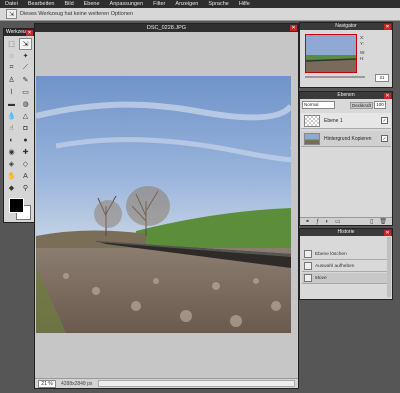 This screenshot has width=400, height=393. What do you see at coordinates (338, 221) in the screenshot?
I see `layer-folder-icon: ▭` at bounding box center [338, 221].